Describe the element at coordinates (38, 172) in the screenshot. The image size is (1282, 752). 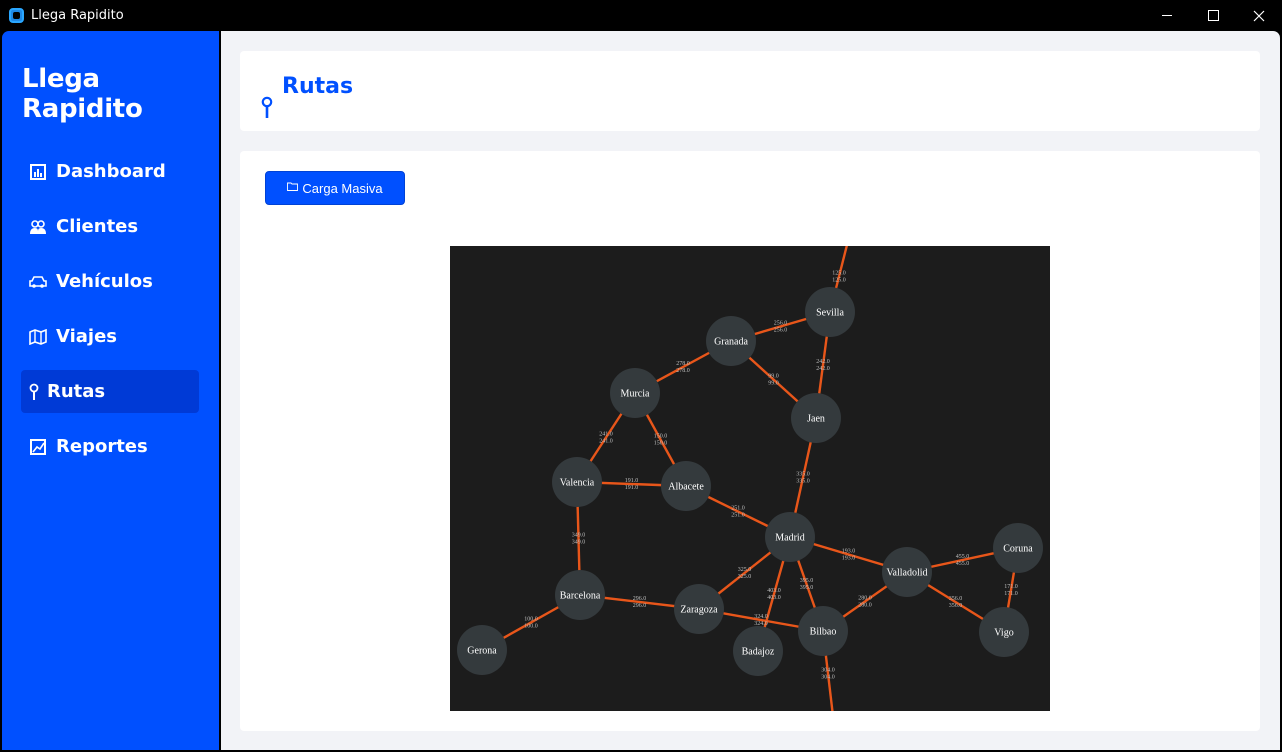
I see `bar-chart-icon` at that location.